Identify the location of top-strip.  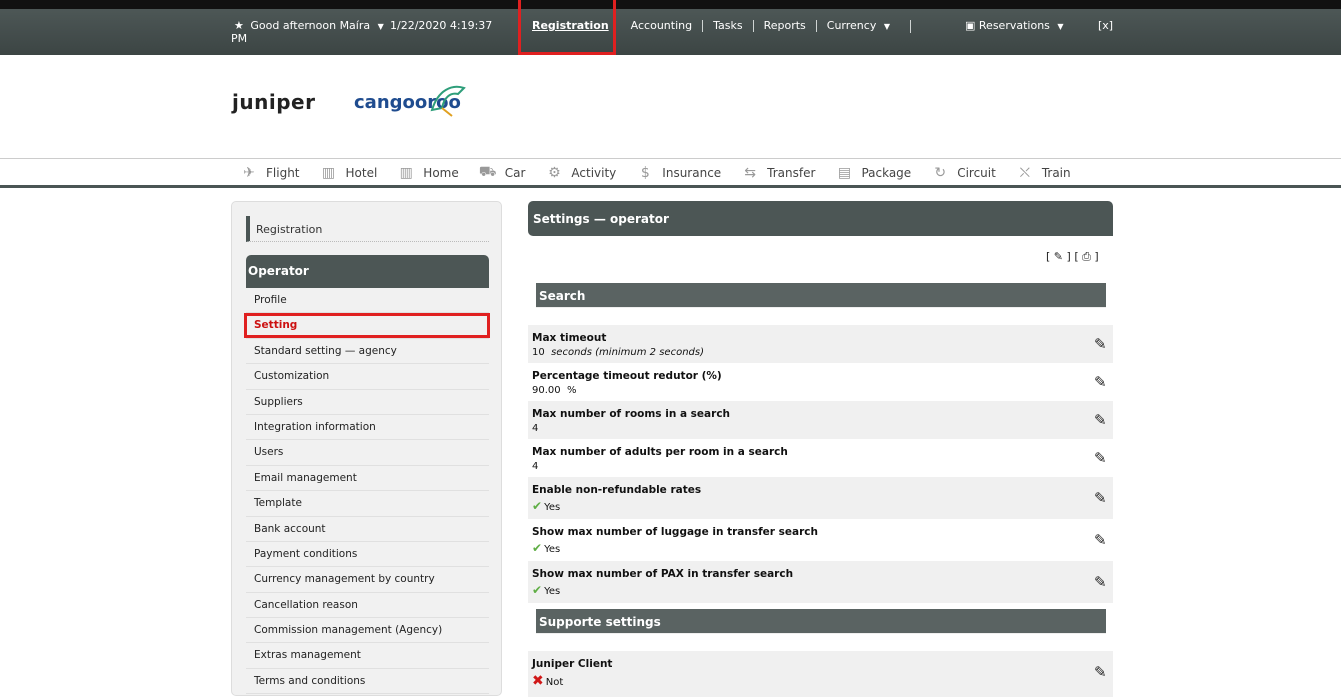
(670, 4).